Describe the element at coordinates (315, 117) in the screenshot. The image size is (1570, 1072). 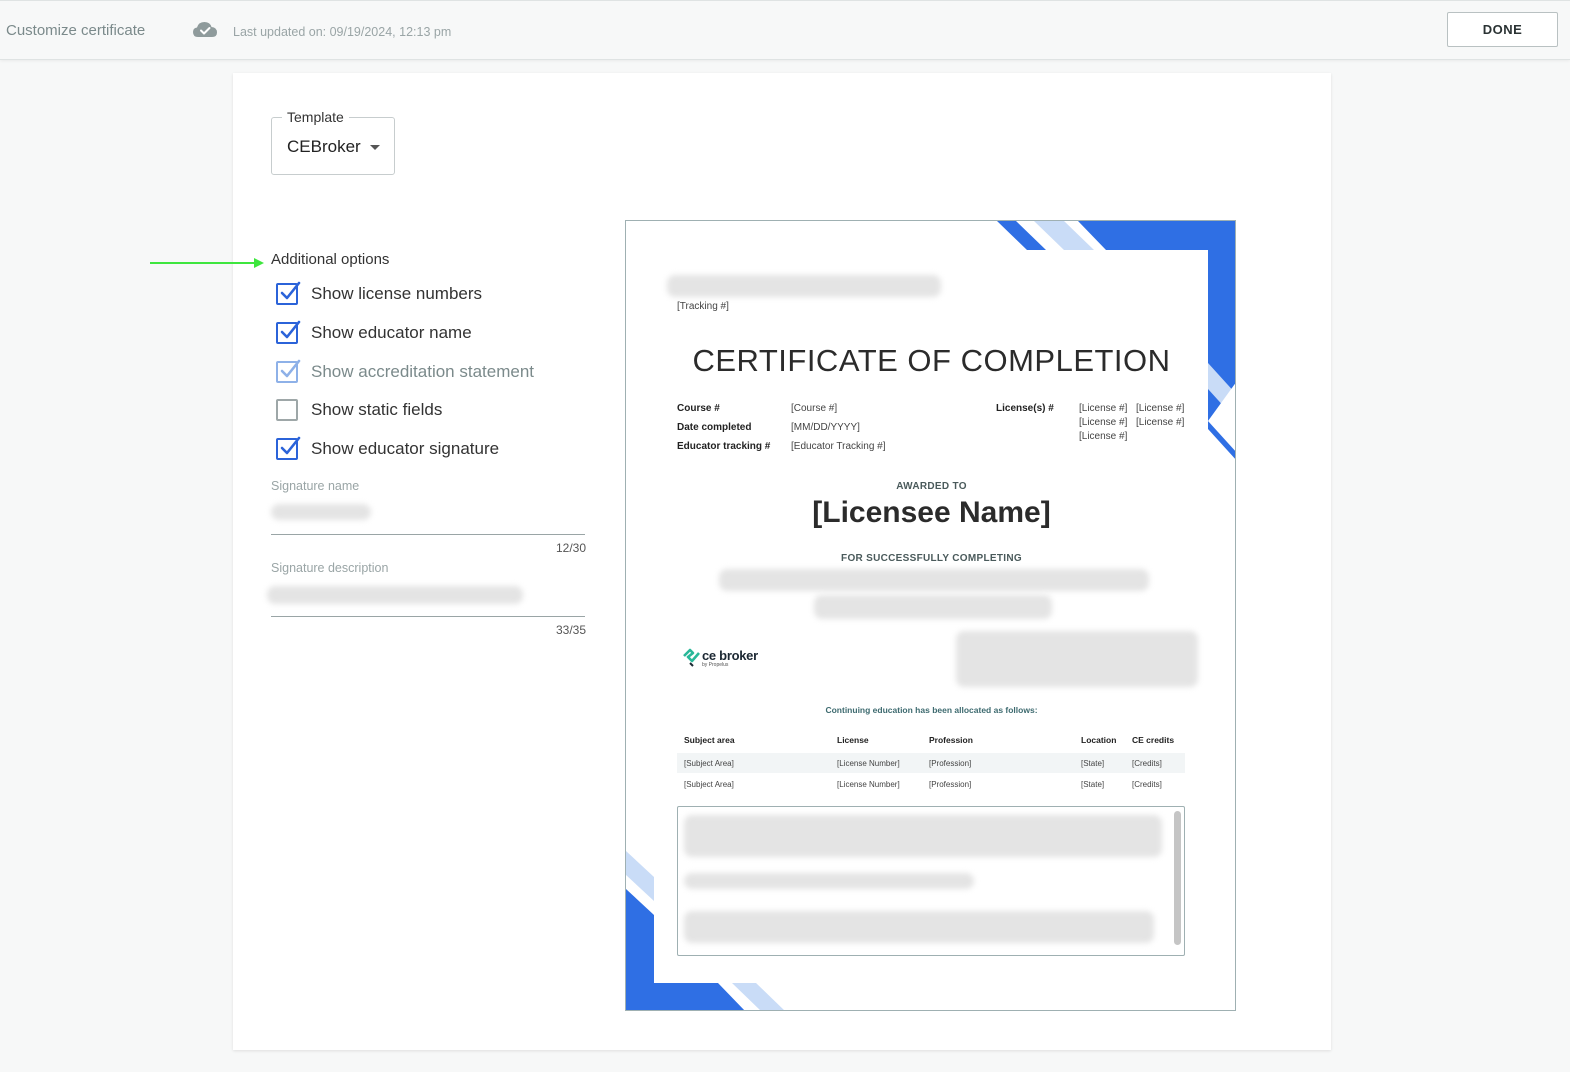
I see `template-label: Template` at that location.